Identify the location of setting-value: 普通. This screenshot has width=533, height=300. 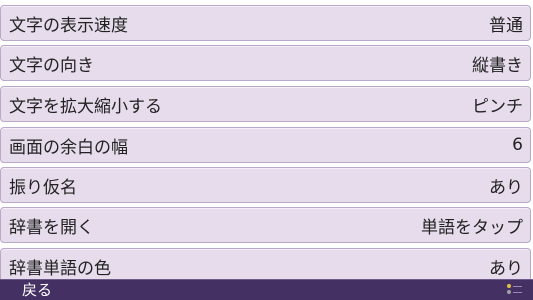
(506, 25).